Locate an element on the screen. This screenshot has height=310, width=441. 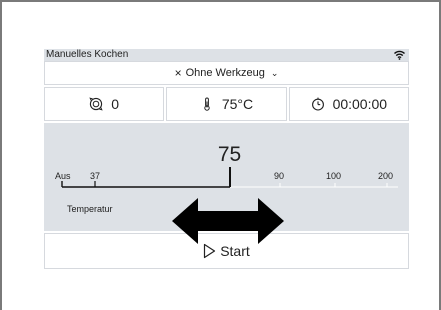
close-icon: × is located at coordinates (178, 73).